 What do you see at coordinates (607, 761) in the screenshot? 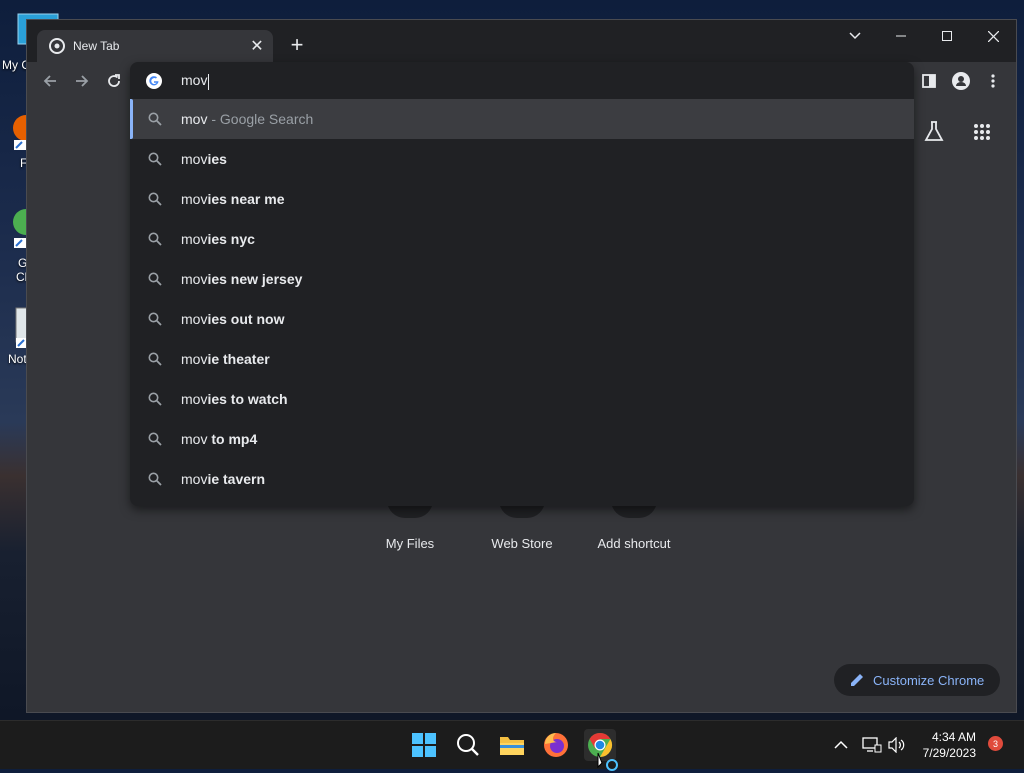
I see `mouse-cursor-icon` at bounding box center [607, 761].